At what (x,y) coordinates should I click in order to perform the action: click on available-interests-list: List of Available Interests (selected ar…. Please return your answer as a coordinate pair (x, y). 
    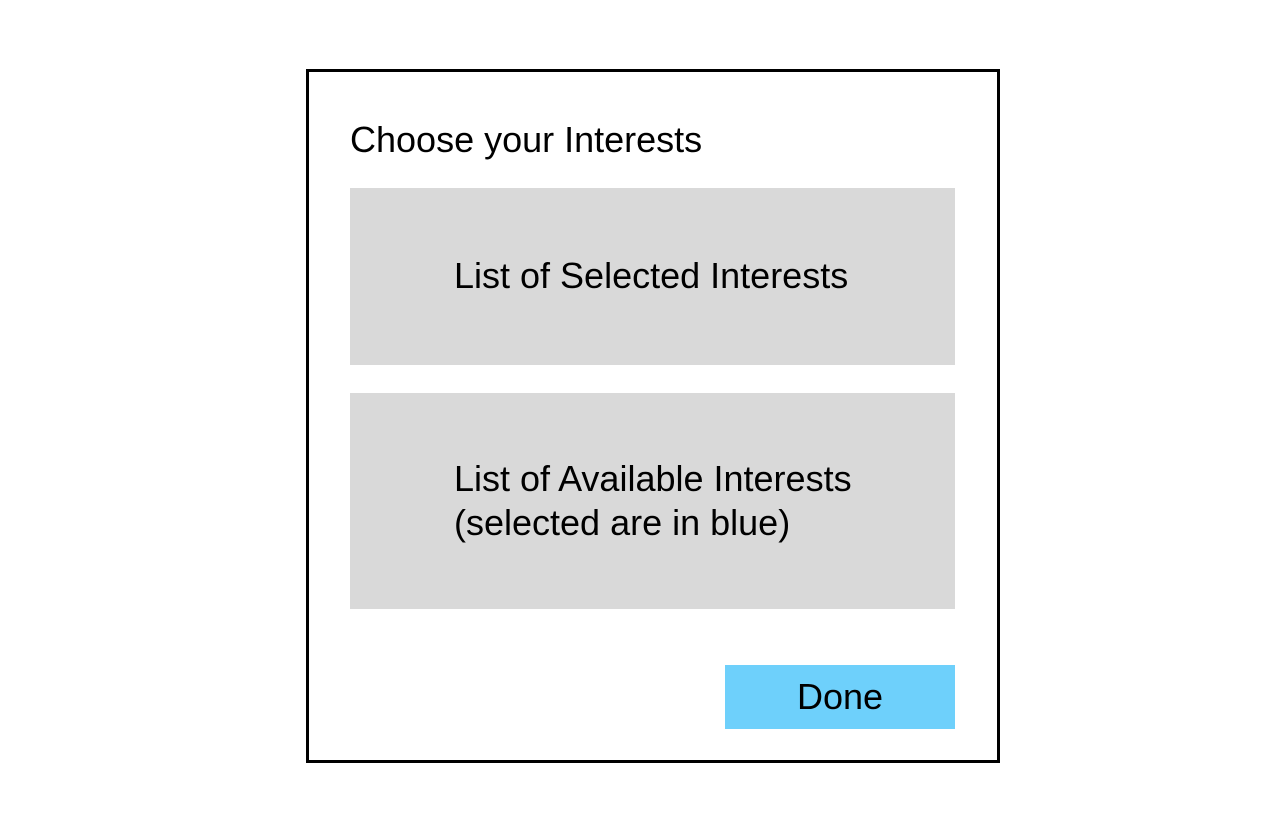
    Looking at the image, I should click on (652, 501).